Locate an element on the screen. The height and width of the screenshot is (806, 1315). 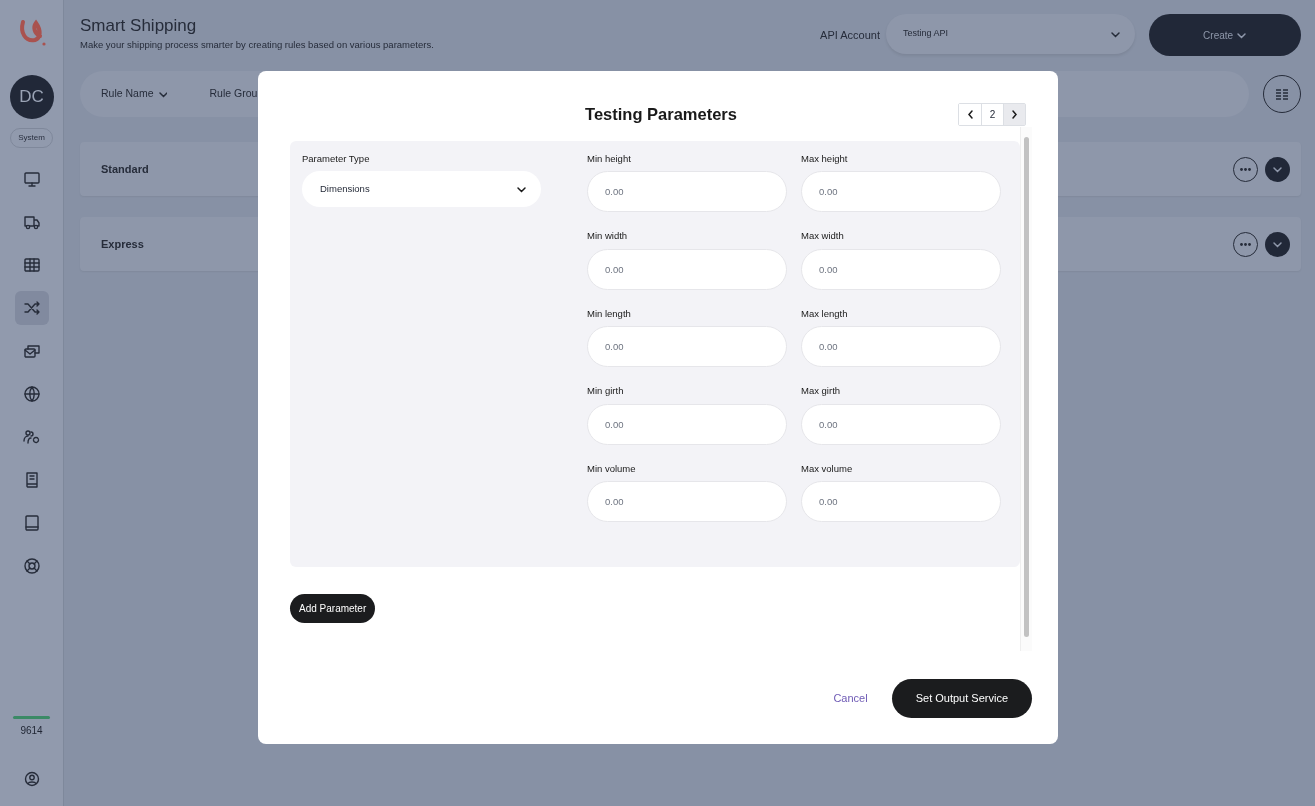
filter-dropdown: Rule Name is located at coordinates (134, 94).